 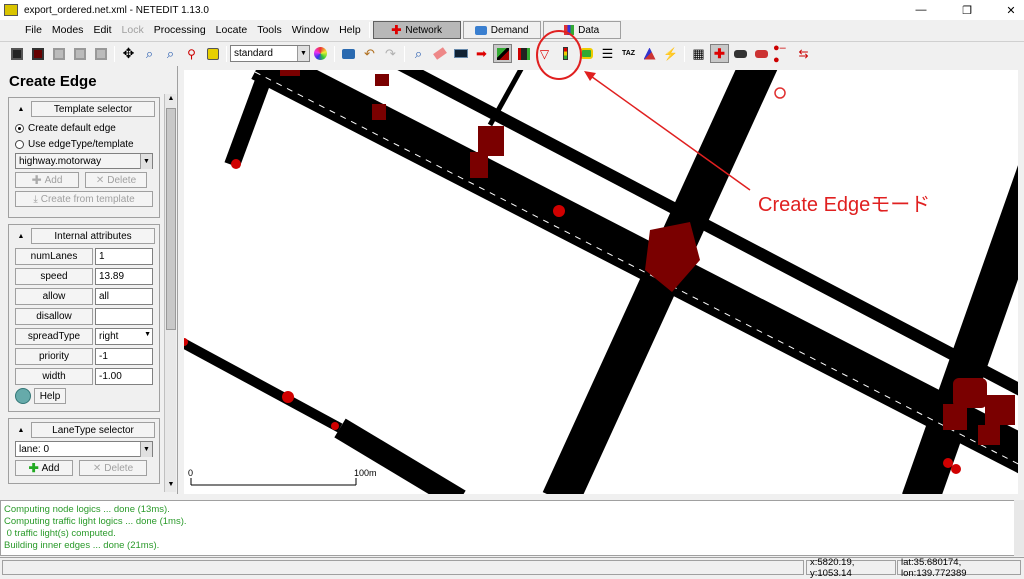 I want to click on menu-processing: Processing, so click(x=180, y=30).